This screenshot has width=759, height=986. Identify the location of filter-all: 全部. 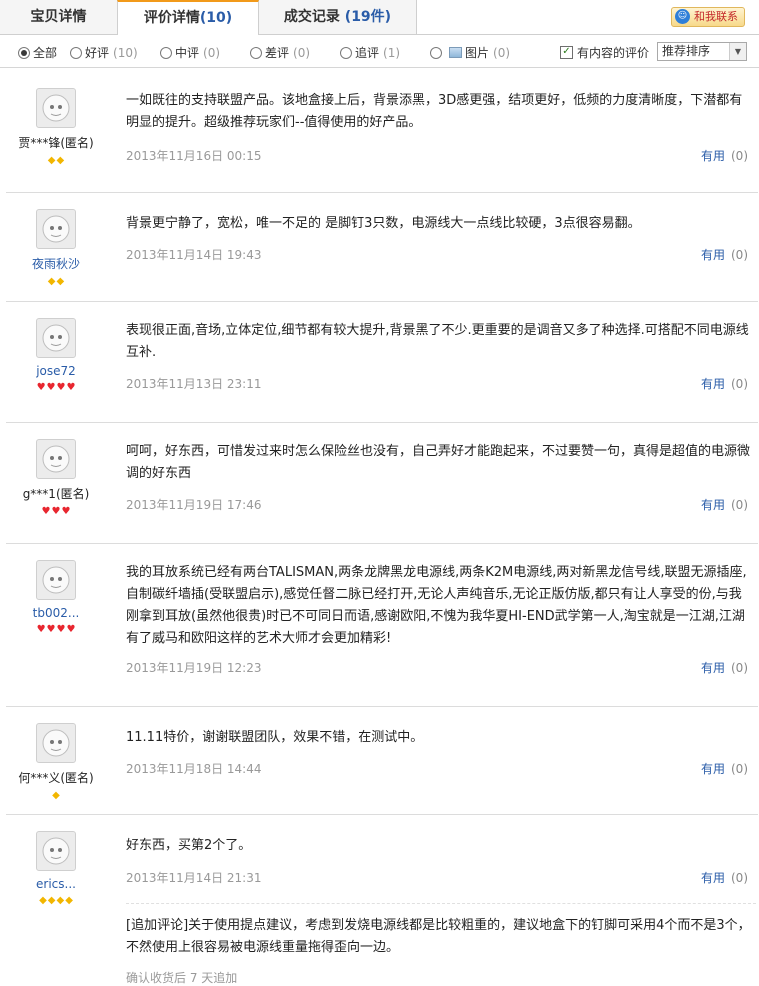
(37, 52).